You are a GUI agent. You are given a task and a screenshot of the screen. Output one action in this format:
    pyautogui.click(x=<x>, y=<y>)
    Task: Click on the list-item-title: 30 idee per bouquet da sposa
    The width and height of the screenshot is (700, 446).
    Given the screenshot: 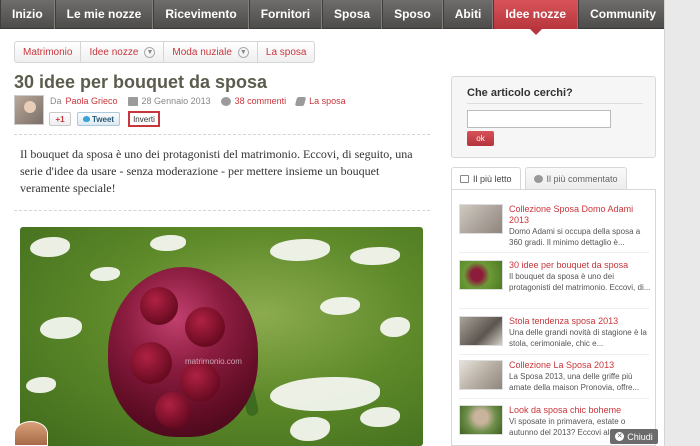 What is the action you would take?
    pyautogui.click(x=580, y=265)
    